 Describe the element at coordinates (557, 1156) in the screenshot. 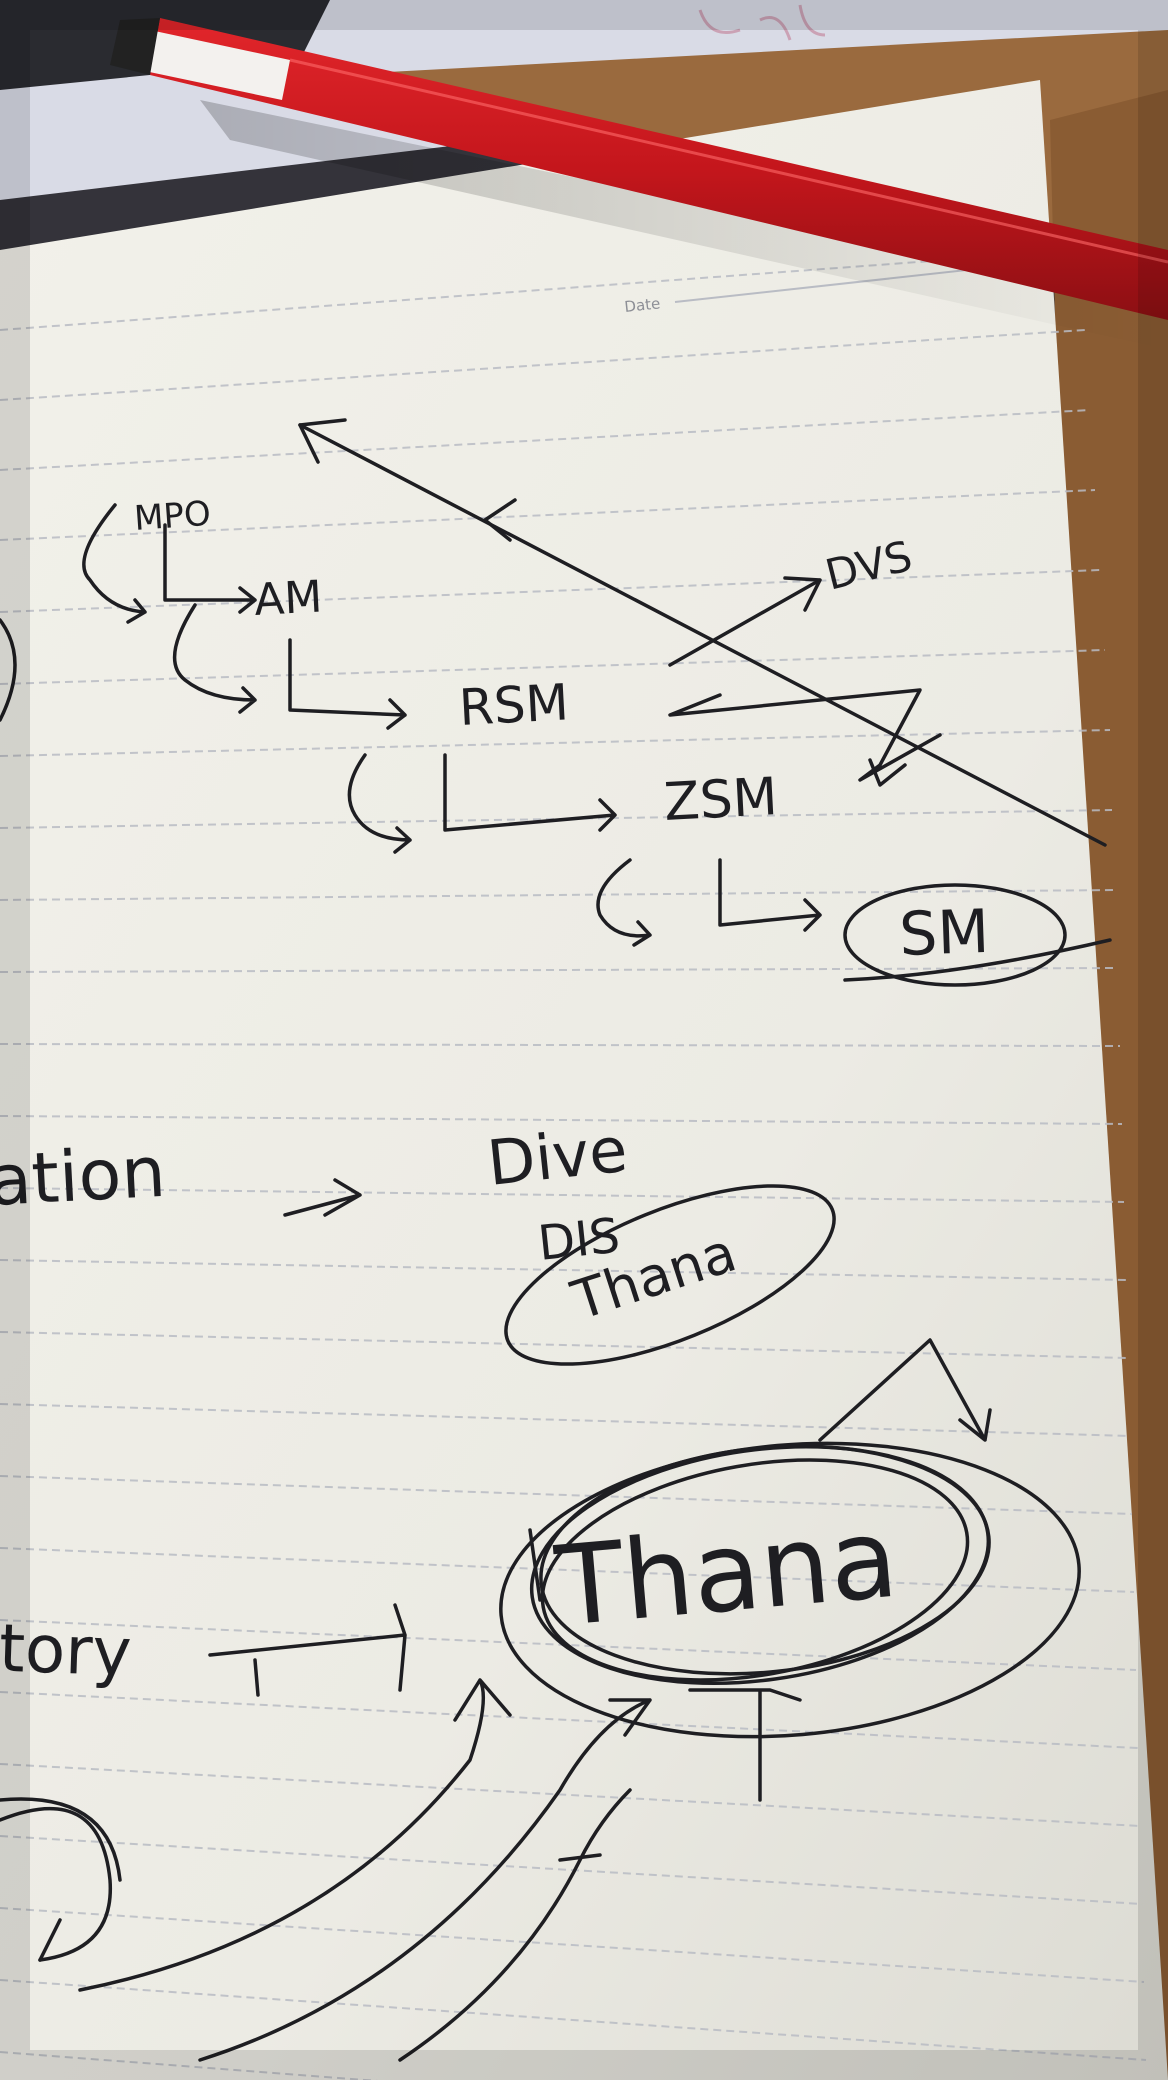

I see `word-dive: Dive` at that location.